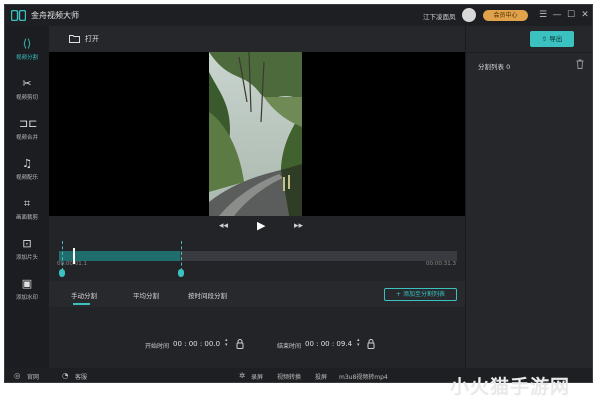  Describe the element at coordinates (27, 163) in the screenshot. I see `music-icon: ♫` at that location.